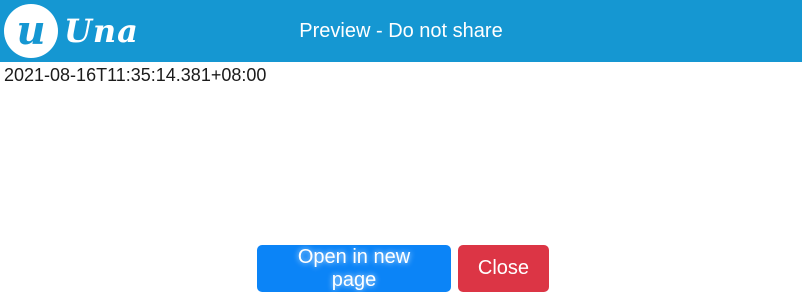 The height and width of the screenshot is (293, 802). I want to click on action-buttons: Open in new page Close, so click(403, 268).